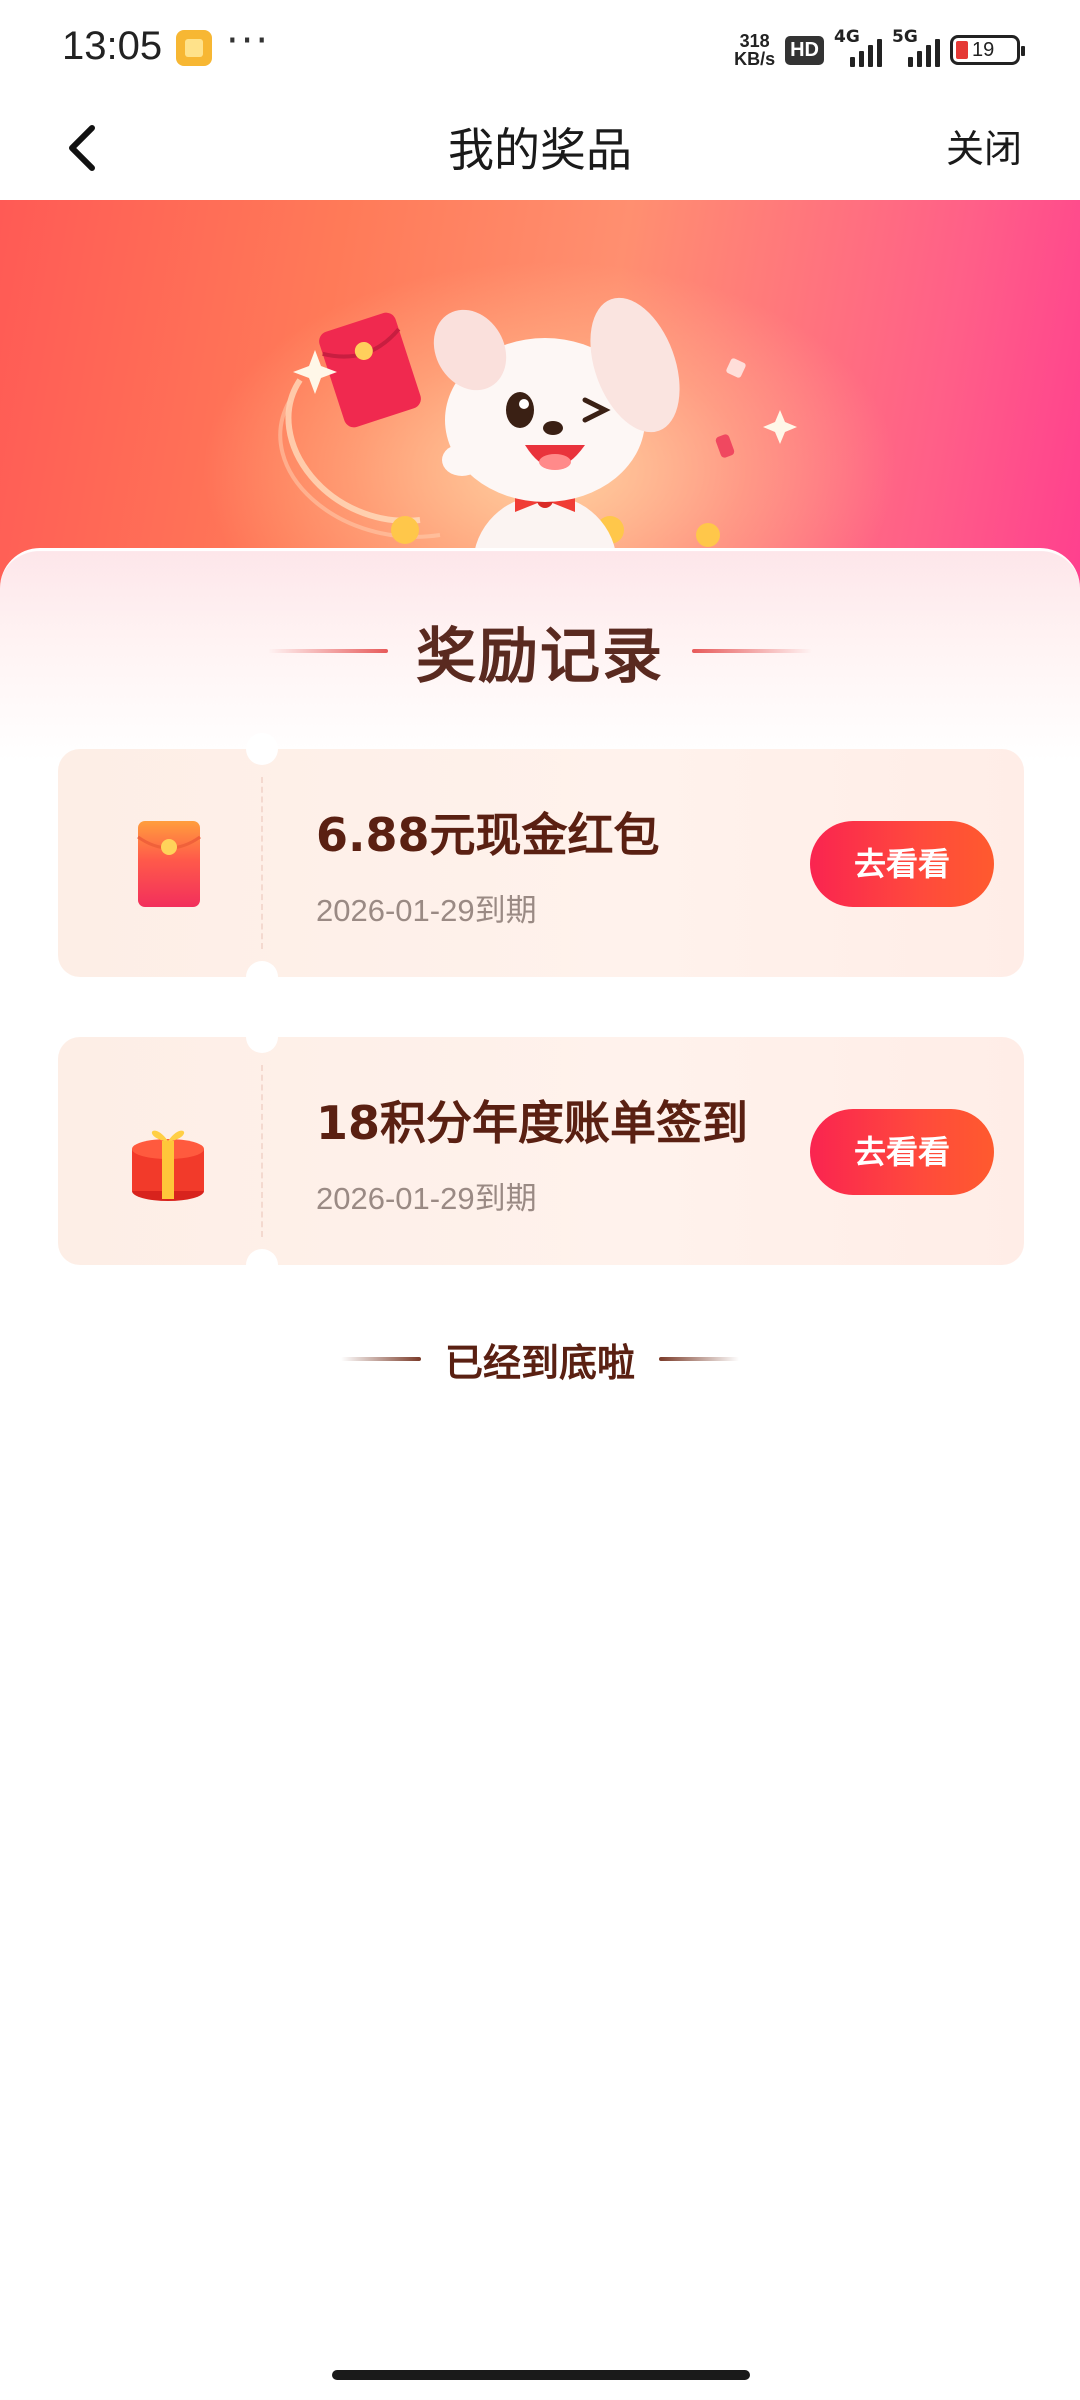 The width and height of the screenshot is (1080, 2400). I want to click on signal-4g-label: 4G, so click(847, 37).